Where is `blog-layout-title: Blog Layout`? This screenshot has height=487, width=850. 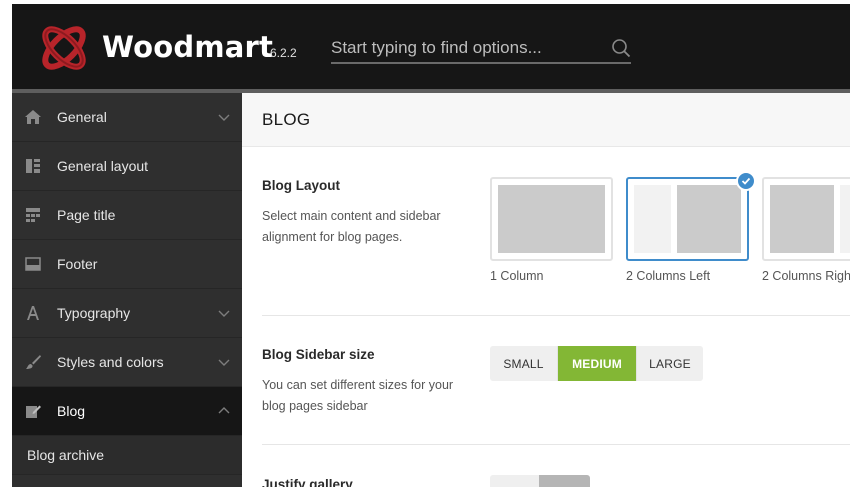
blog-layout-title: Blog Layout is located at coordinates (301, 185).